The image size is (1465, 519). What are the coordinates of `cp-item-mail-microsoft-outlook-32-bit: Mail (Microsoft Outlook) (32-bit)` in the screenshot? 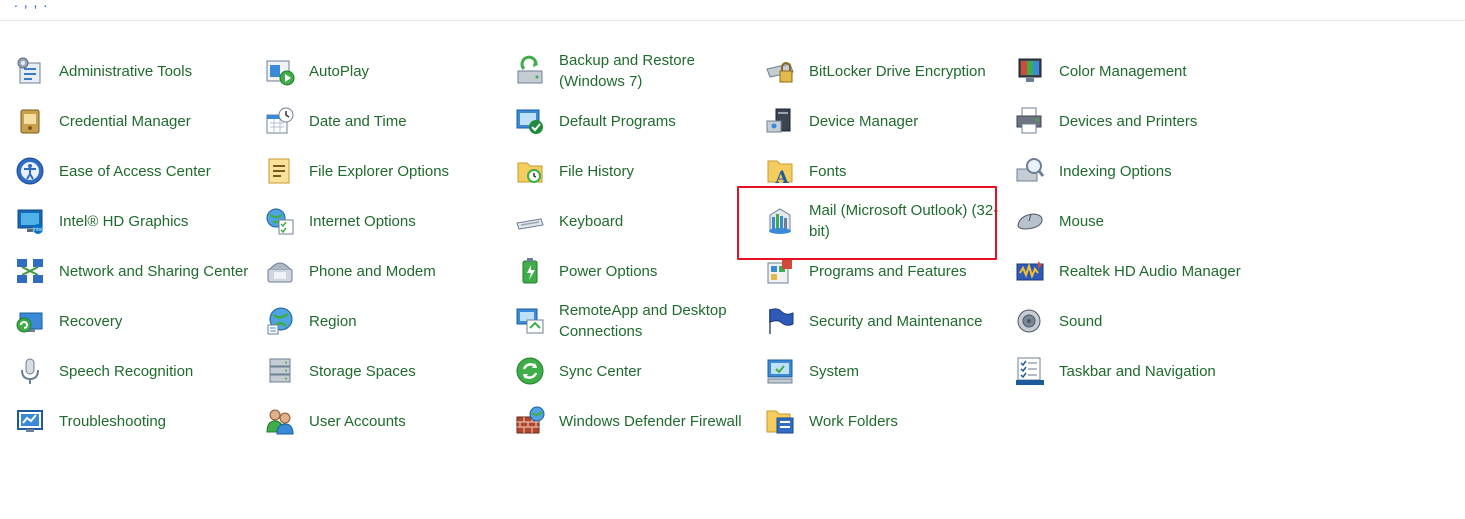 It's located at (886, 221).